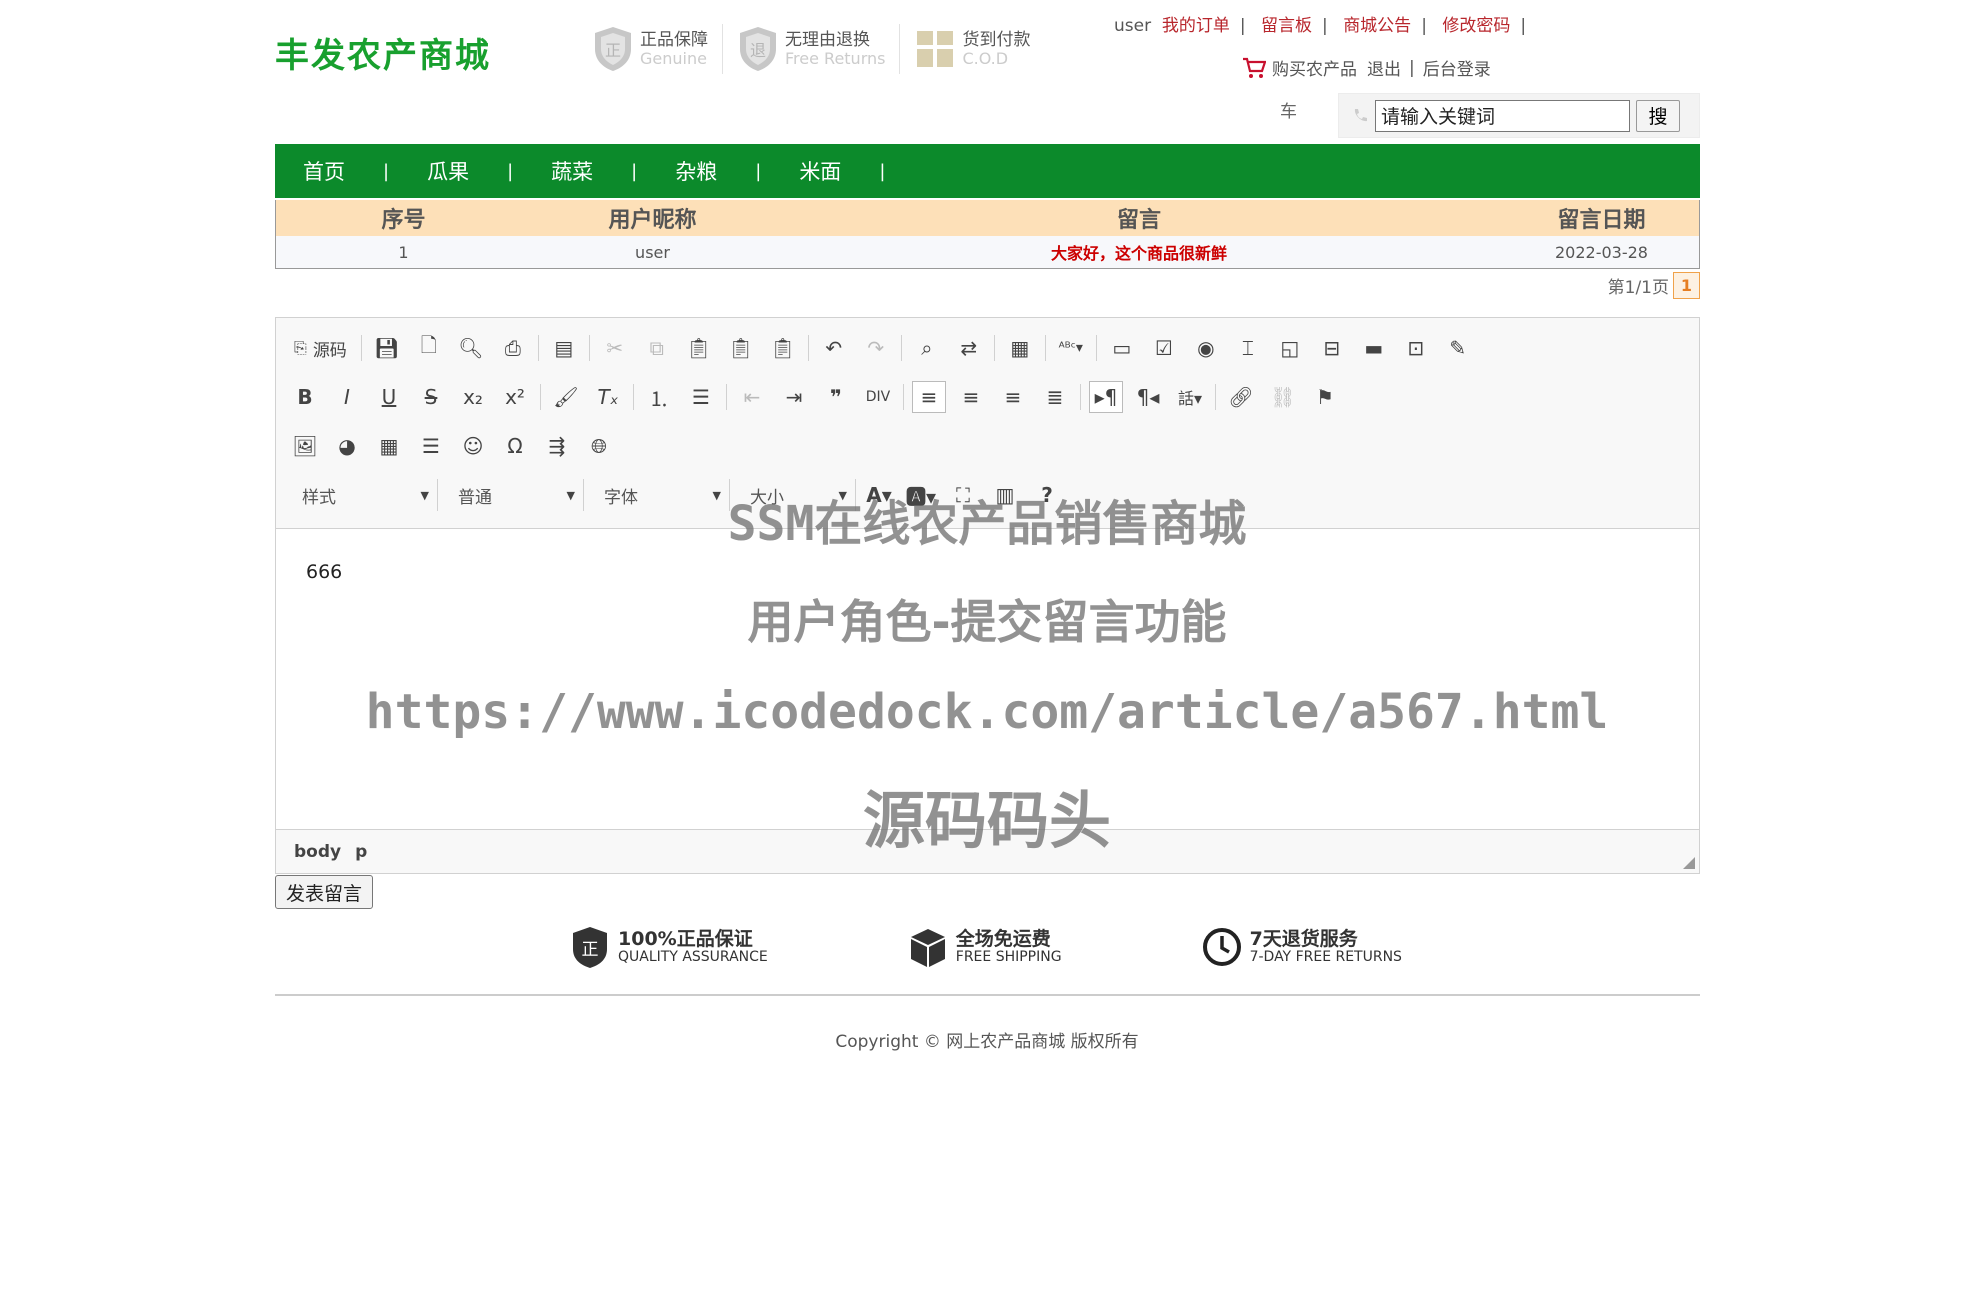 This screenshot has height=1295, width=1974. I want to click on top-links: user 我的订单 | 留言板 | 商城公告 | 修改密码 |, so click(1325, 23).